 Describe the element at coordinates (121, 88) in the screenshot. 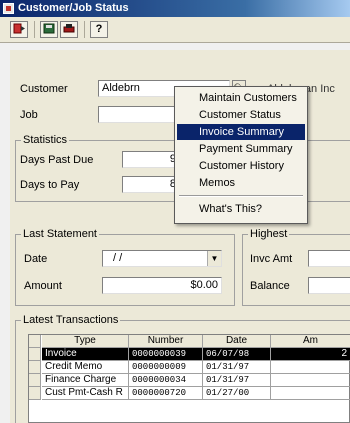

I see `customer-value: Aldebrn` at that location.